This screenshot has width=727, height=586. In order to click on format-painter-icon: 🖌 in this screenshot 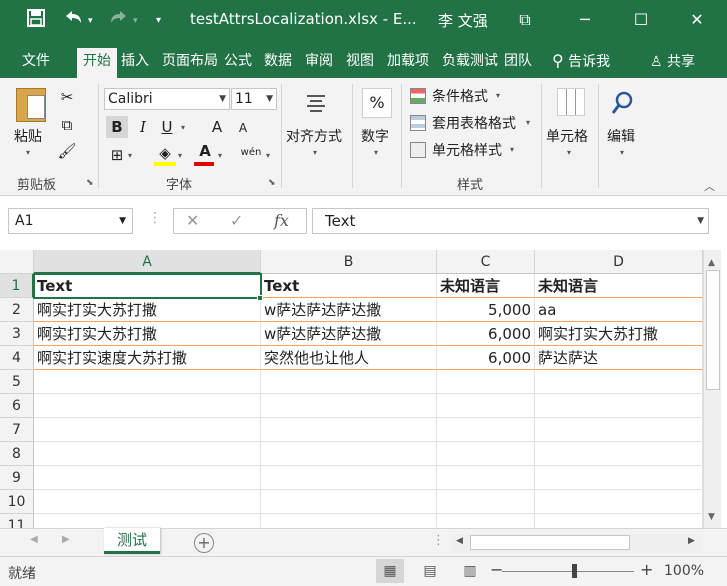, I will do `click(67, 151)`.